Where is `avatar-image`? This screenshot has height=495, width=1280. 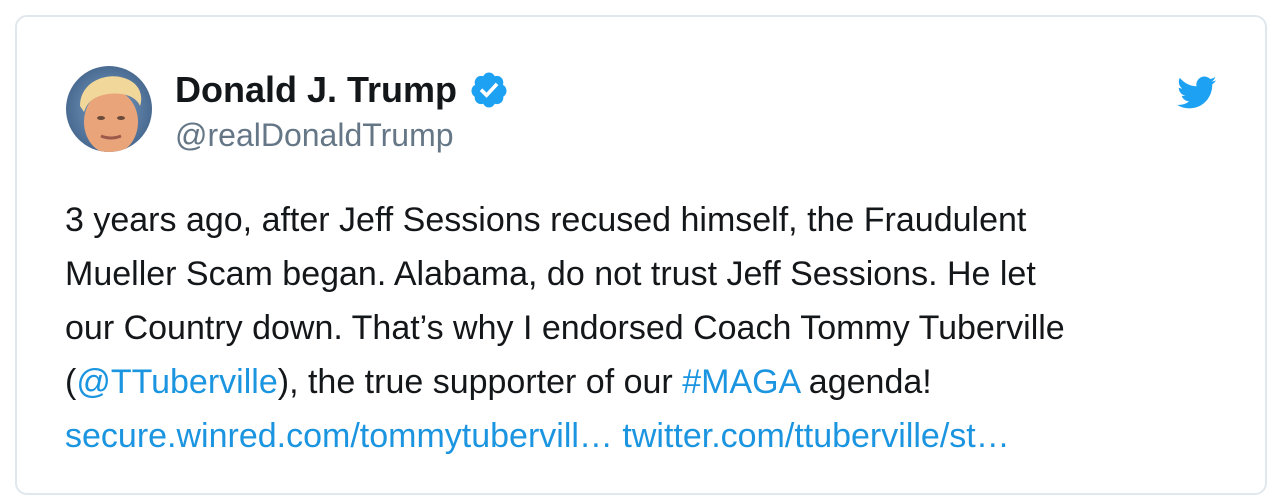 avatar-image is located at coordinates (109, 109).